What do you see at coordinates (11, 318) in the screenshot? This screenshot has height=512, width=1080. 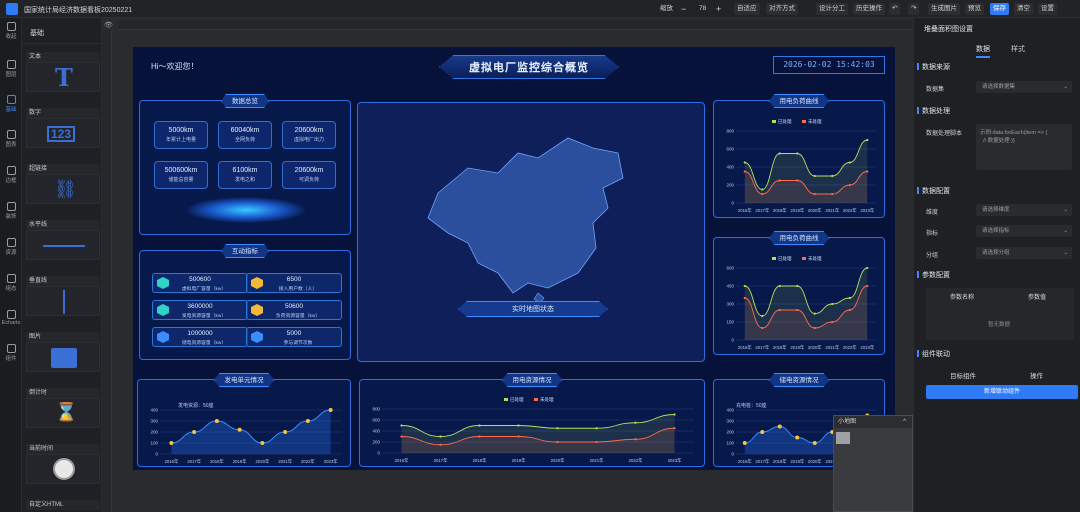 I see `nav-echarts: Echarts` at bounding box center [11, 318].